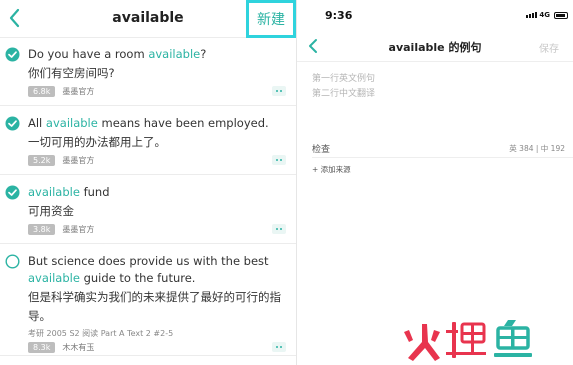 The height and width of the screenshot is (365, 573). Describe the element at coordinates (97, 142) in the screenshot. I see `example-chinese: 一切可用的办法都用上了。` at that location.